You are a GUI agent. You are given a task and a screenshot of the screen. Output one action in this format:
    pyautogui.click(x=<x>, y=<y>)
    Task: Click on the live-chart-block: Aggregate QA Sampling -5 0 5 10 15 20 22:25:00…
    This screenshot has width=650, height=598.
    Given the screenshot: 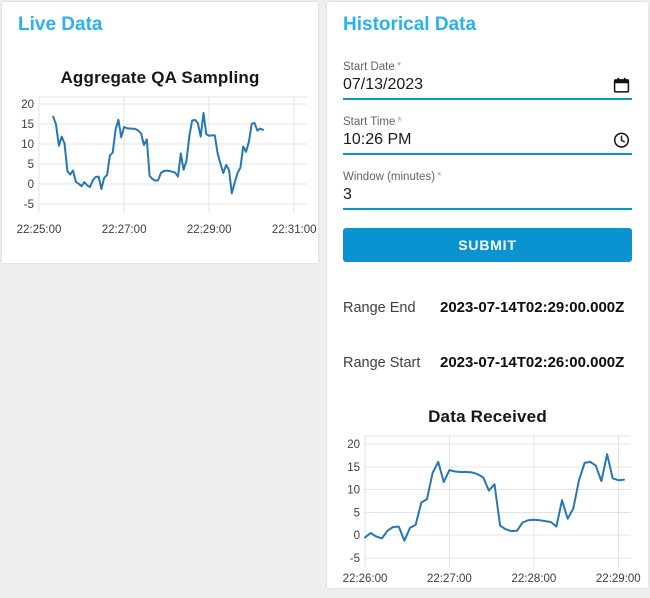 What is the action you would take?
    pyautogui.click(x=160, y=154)
    